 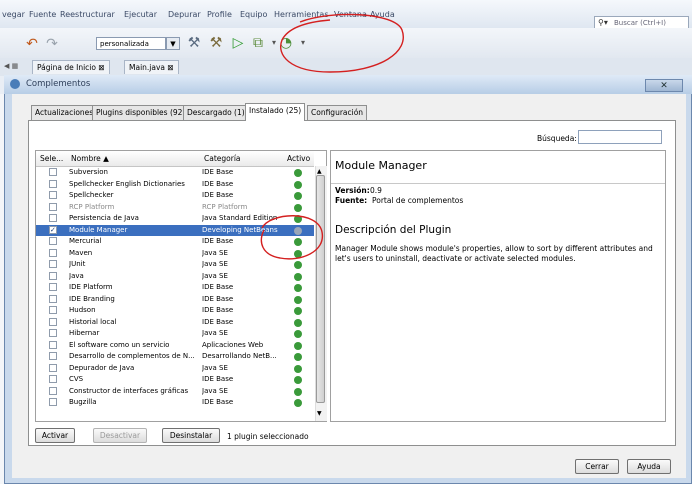 I want to click on plugin-name: Spellchecker, so click(x=91, y=195).